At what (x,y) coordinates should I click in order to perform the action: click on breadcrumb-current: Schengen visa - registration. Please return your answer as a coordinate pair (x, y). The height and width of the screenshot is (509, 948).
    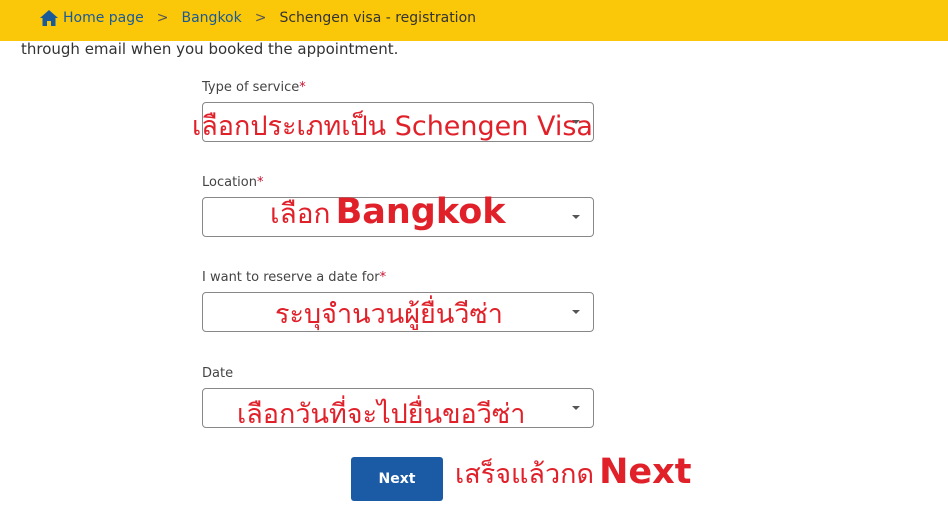
    Looking at the image, I should click on (378, 18).